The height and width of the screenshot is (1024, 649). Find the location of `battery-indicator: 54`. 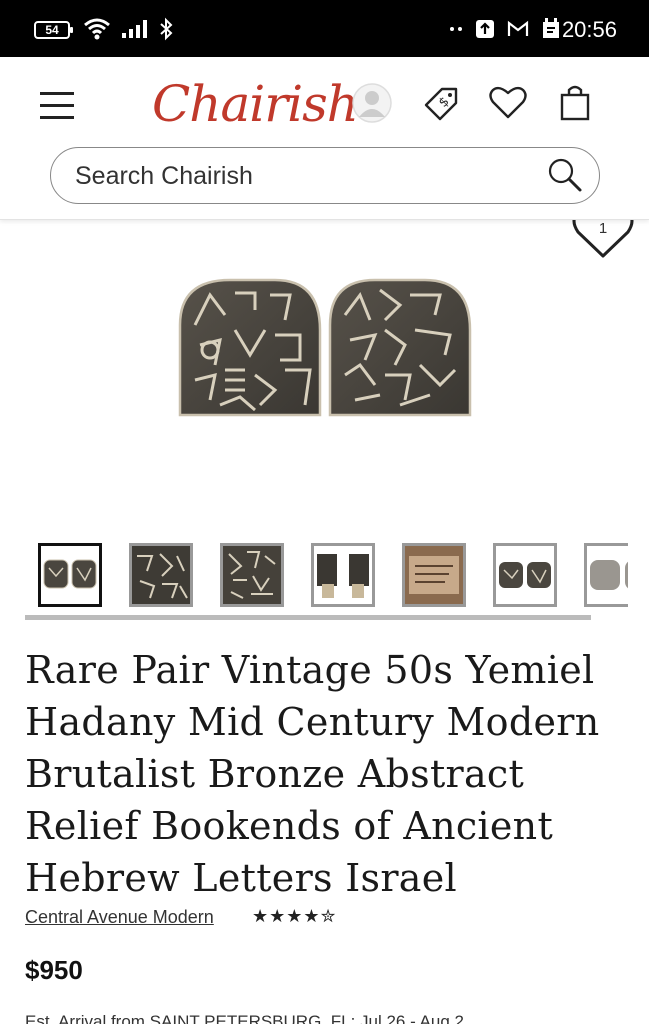

battery-indicator: 54 is located at coordinates (53, 30).